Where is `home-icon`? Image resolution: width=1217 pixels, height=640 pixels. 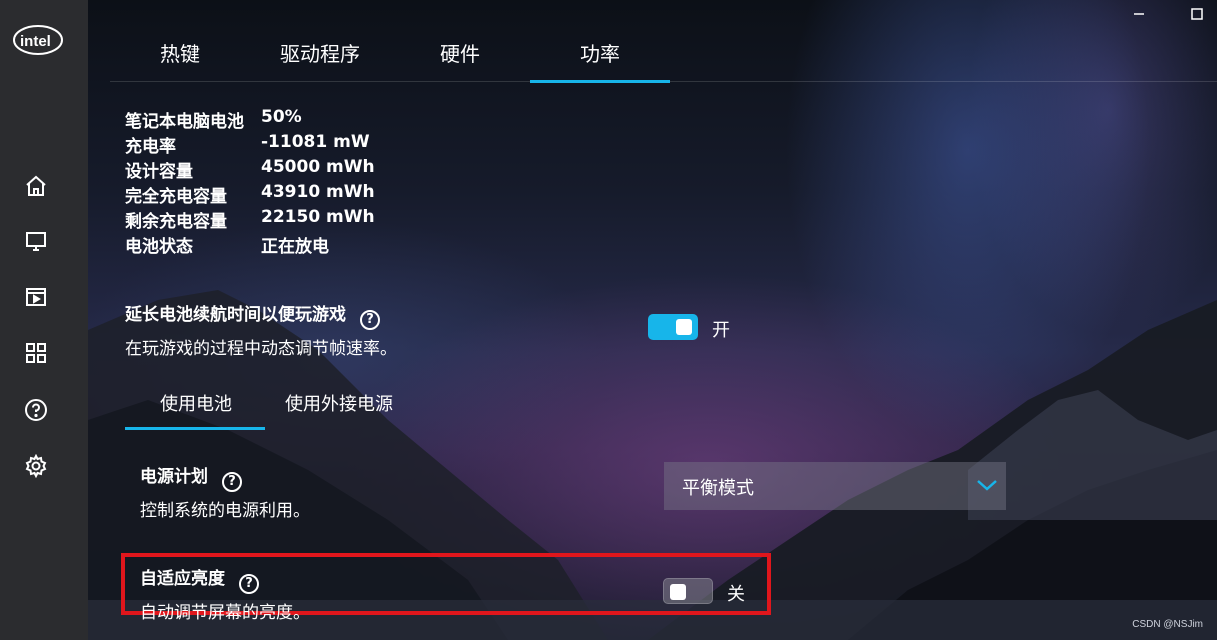 home-icon is located at coordinates (36, 186).